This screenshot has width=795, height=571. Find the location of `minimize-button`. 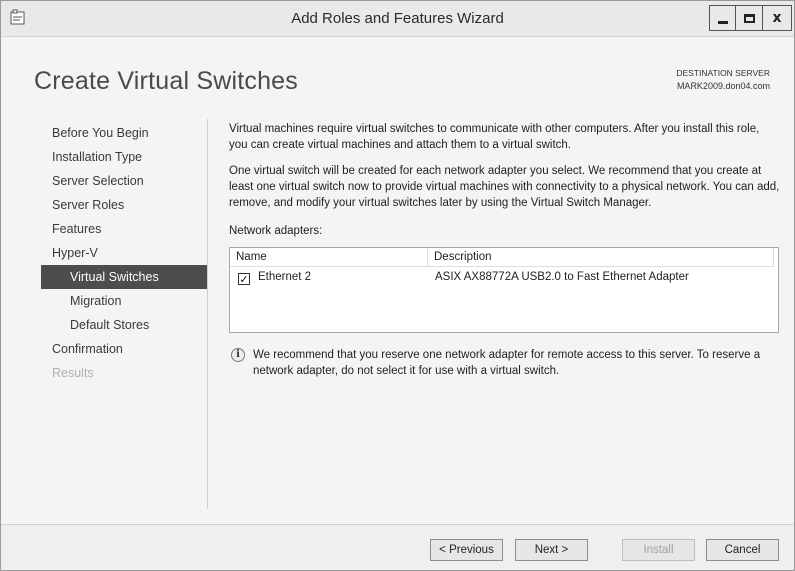

minimize-button is located at coordinates (722, 18).